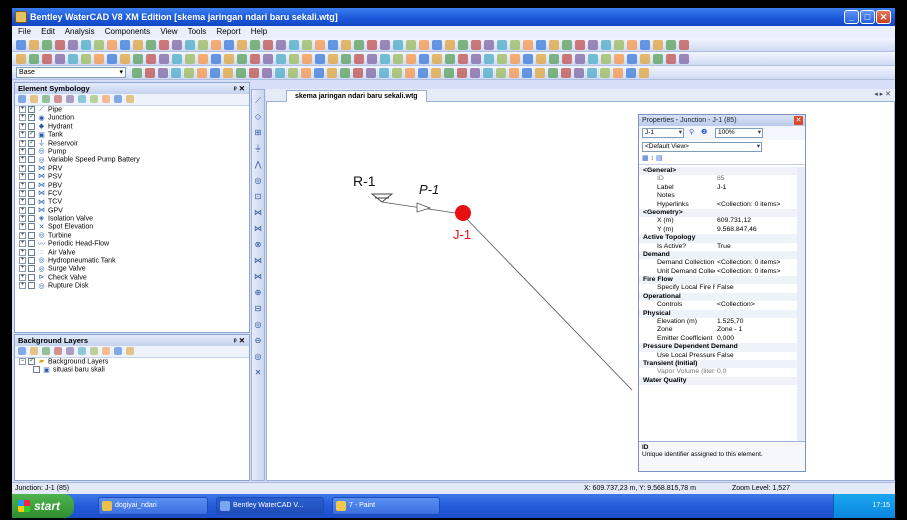 This screenshot has height=520, width=907. Describe the element at coordinates (239, 88) in the screenshot. I see `pin-close-icon: ᵖ ✕` at that location.